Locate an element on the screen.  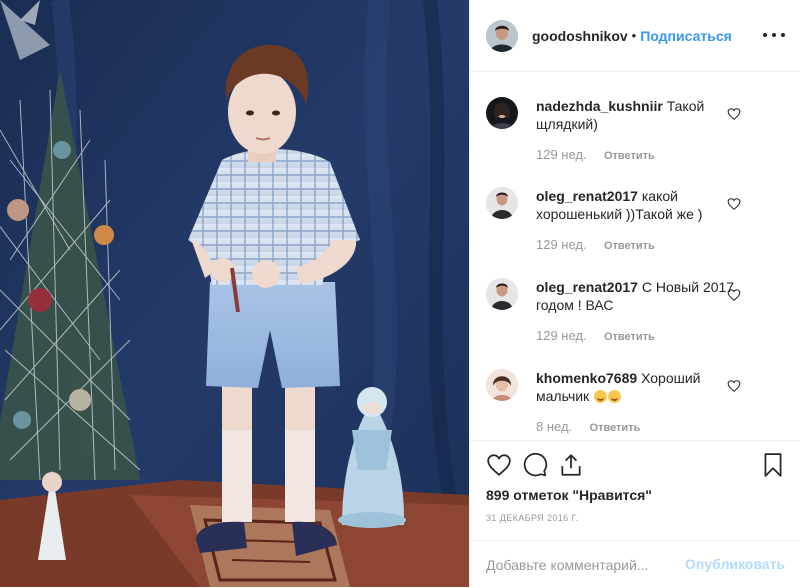
follow-button: Подписаться is located at coordinates (686, 36).